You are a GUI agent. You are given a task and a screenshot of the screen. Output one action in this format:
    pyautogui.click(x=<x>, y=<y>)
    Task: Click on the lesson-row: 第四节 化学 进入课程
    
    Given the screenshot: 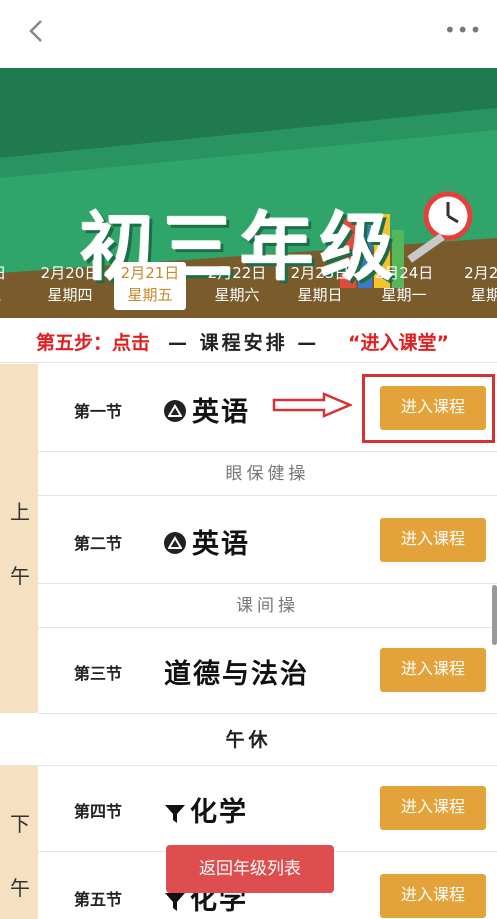 What is the action you would take?
    pyautogui.click(x=267, y=809)
    